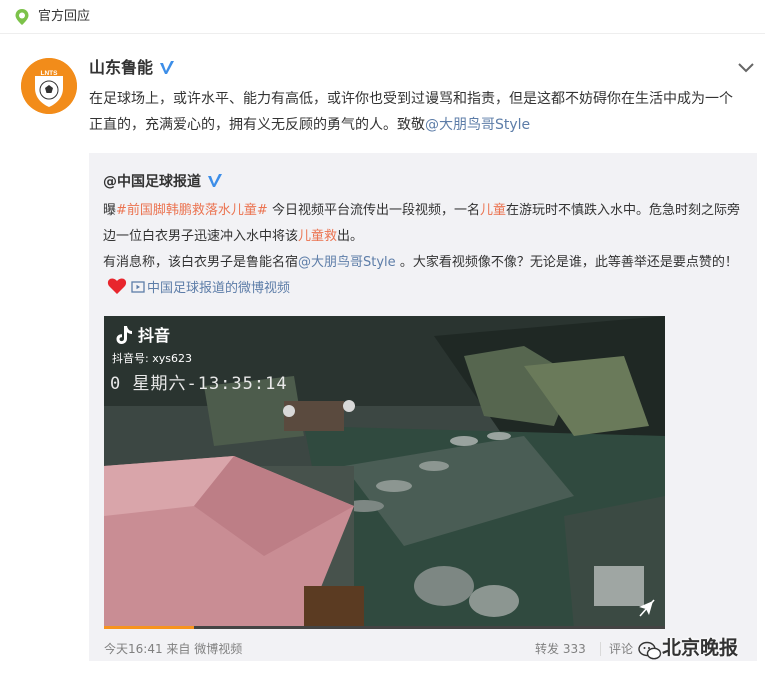 This screenshot has height=681, width=765. Describe the element at coordinates (50, 73) in the screenshot. I see `svg-text: LNTS` at that location.